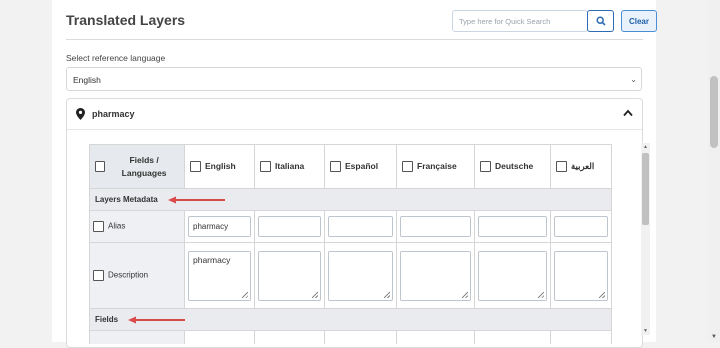 Image resolution: width=720 pixels, height=348 pixels. What do you see at coordinates (354, 114) in the screenshot?
I see `layer-panel-header: pharmacy` at bounding box center [354, 114].